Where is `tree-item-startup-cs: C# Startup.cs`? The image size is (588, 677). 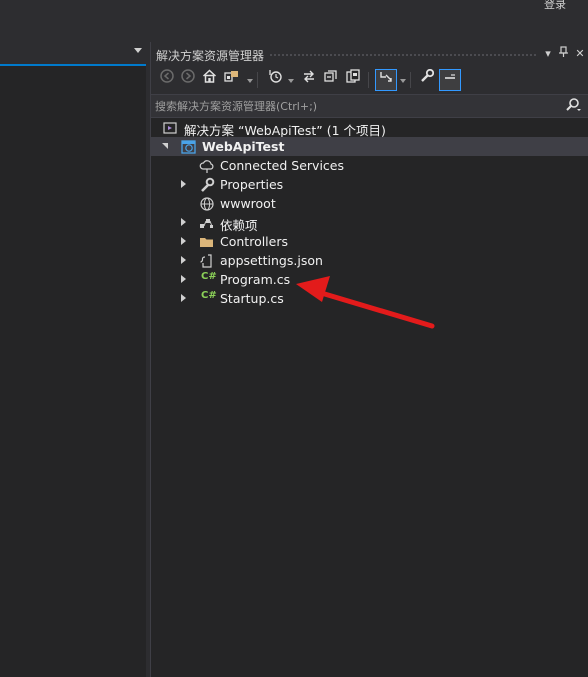 tree-item-startup-cs: C# Startup.cs is located at coordinates (369, 298).